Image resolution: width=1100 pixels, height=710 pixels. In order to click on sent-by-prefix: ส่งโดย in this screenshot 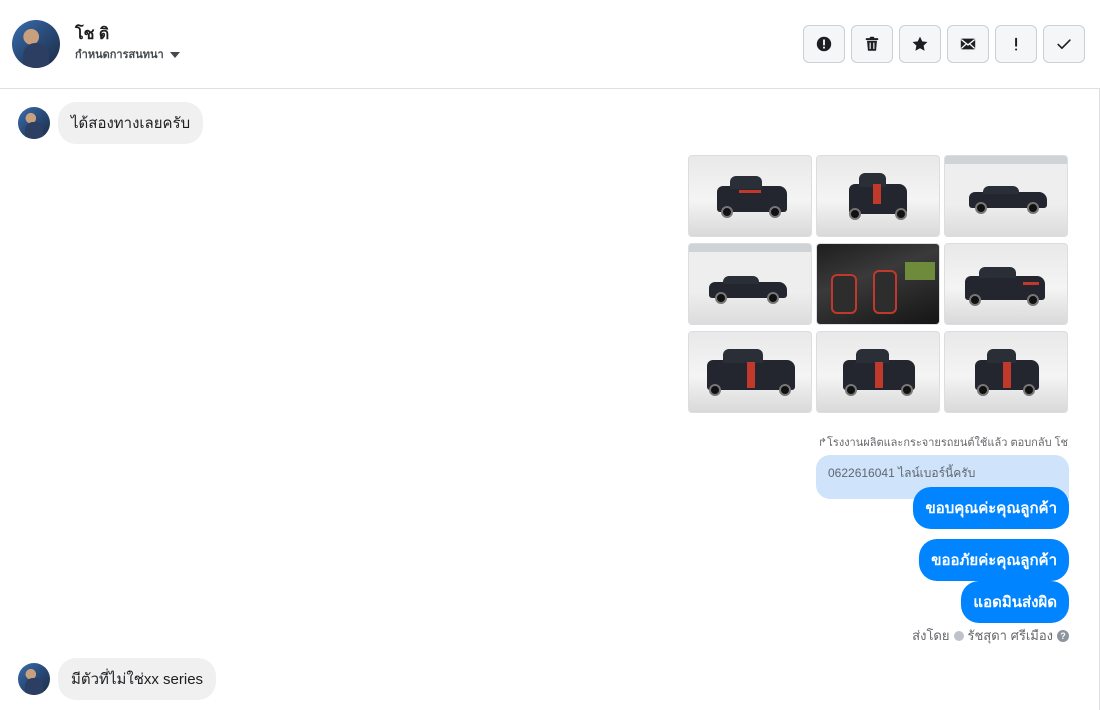, I will do `click(931, 635)`.